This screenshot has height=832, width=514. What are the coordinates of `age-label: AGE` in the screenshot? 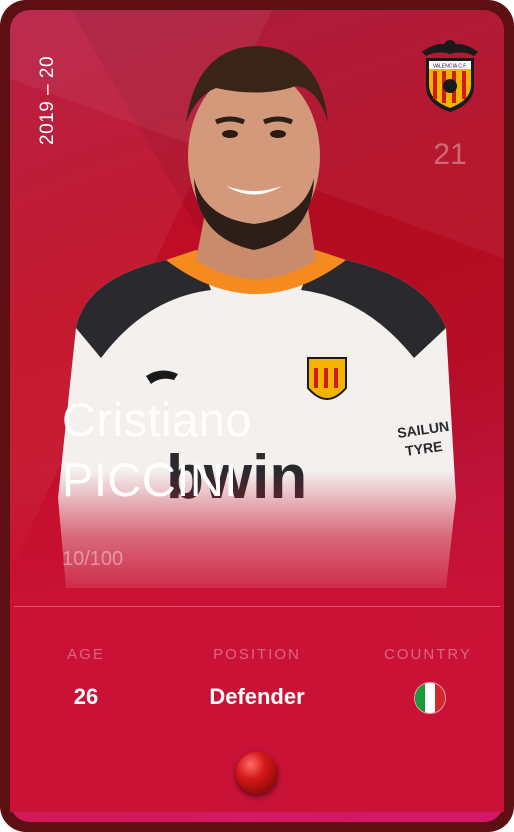 It's located at (86, 654).